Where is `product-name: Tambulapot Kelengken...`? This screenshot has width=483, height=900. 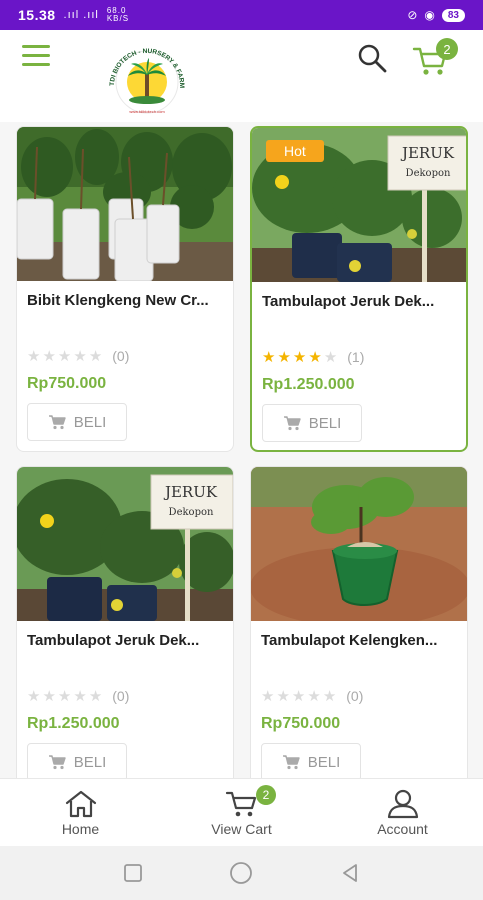
product-name: Tambulapot Kelengken... is located at coordinates (360, 640).